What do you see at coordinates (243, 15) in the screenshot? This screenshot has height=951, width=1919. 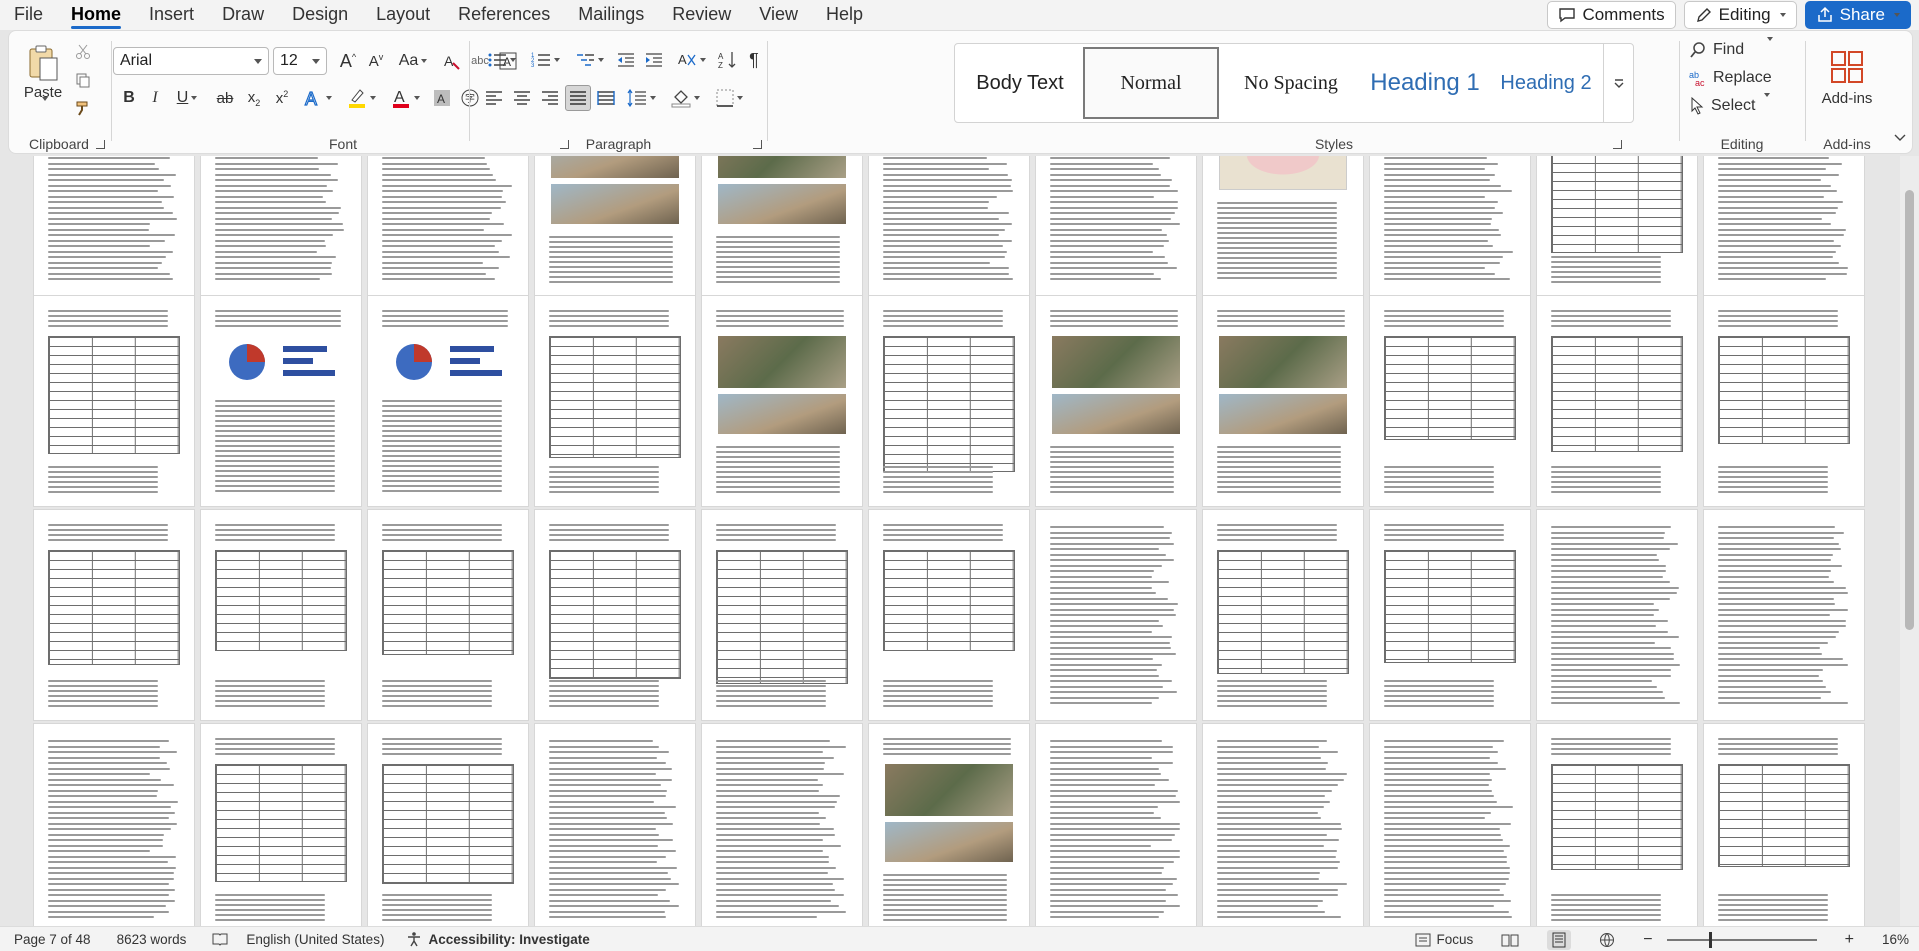 I see `menu-draw: Draw` at bounding box center [243, 15].